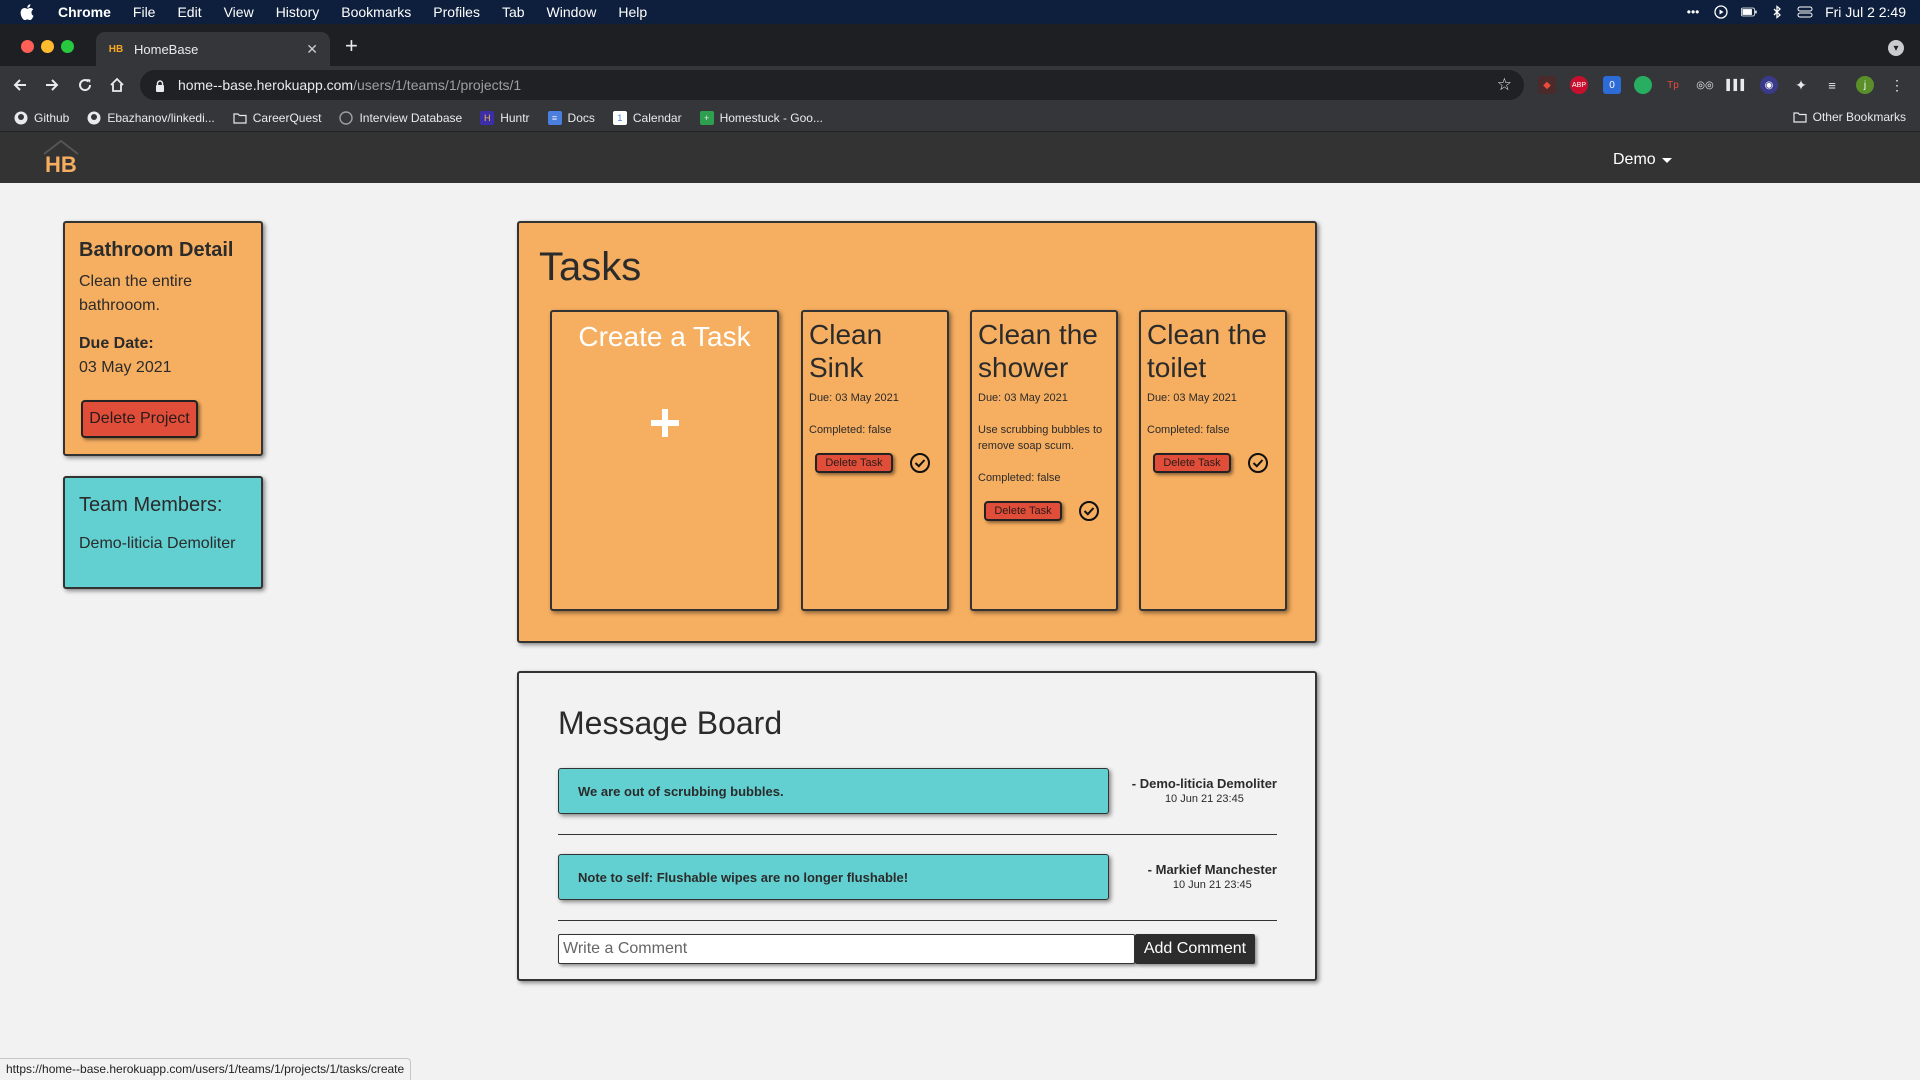 The width and height of the screenshot is (1920, 1080). Describe the element at coordinates (189, 12) in the screenshot. I see `menu-edit: Edit` at that location.